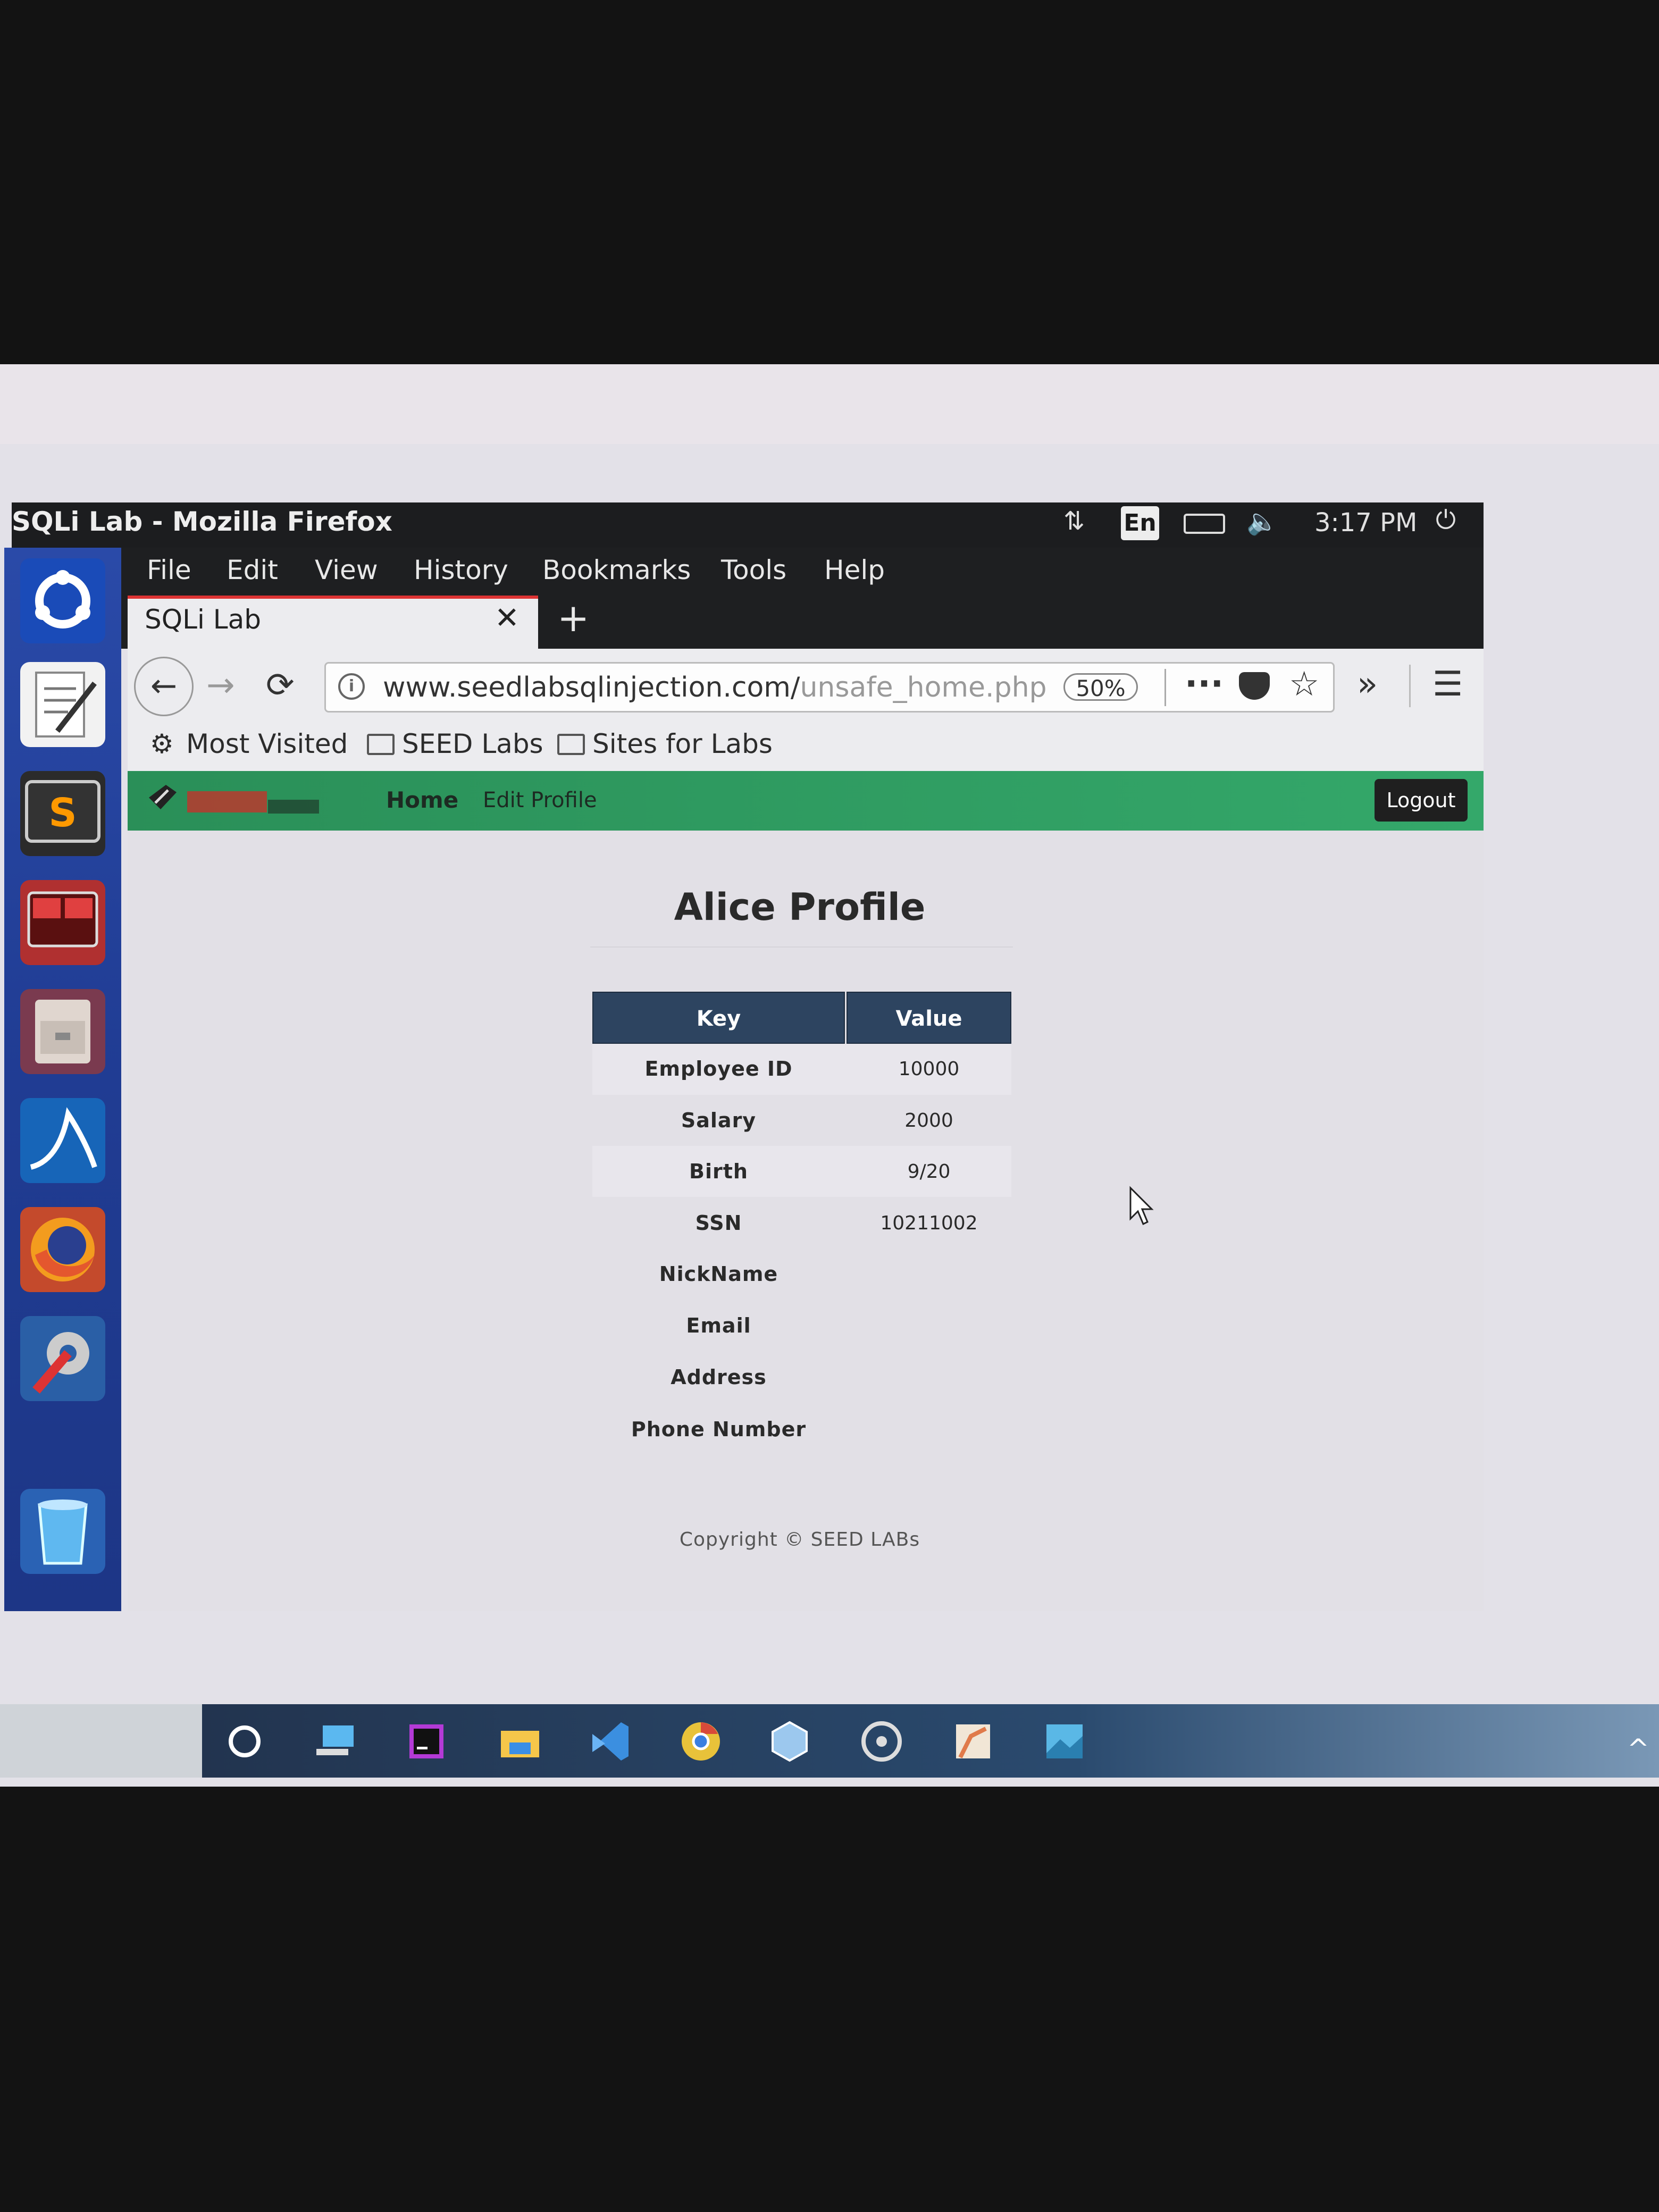  I want to click on chrome-icon, so click(700, 1741).